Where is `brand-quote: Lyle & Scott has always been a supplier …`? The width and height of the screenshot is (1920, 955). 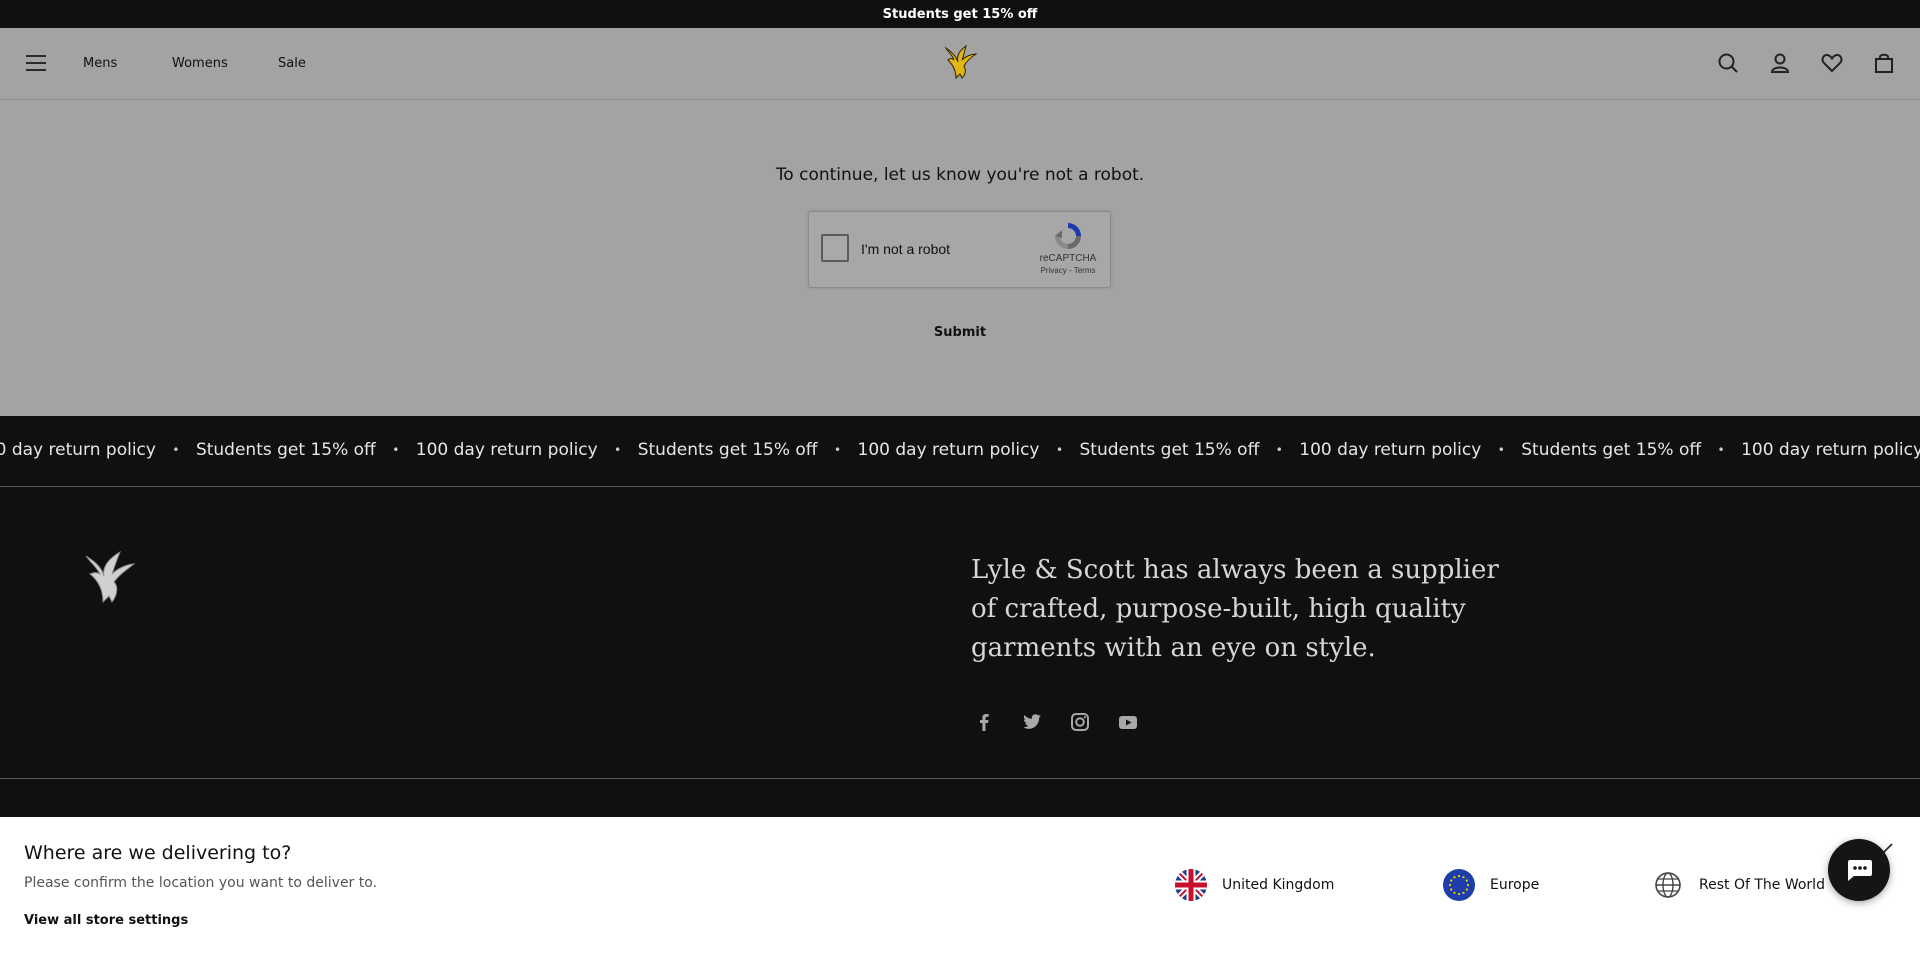 brand-quote: Lyle & Scott has always been a supplier … is located at coordinates (1235, 609).